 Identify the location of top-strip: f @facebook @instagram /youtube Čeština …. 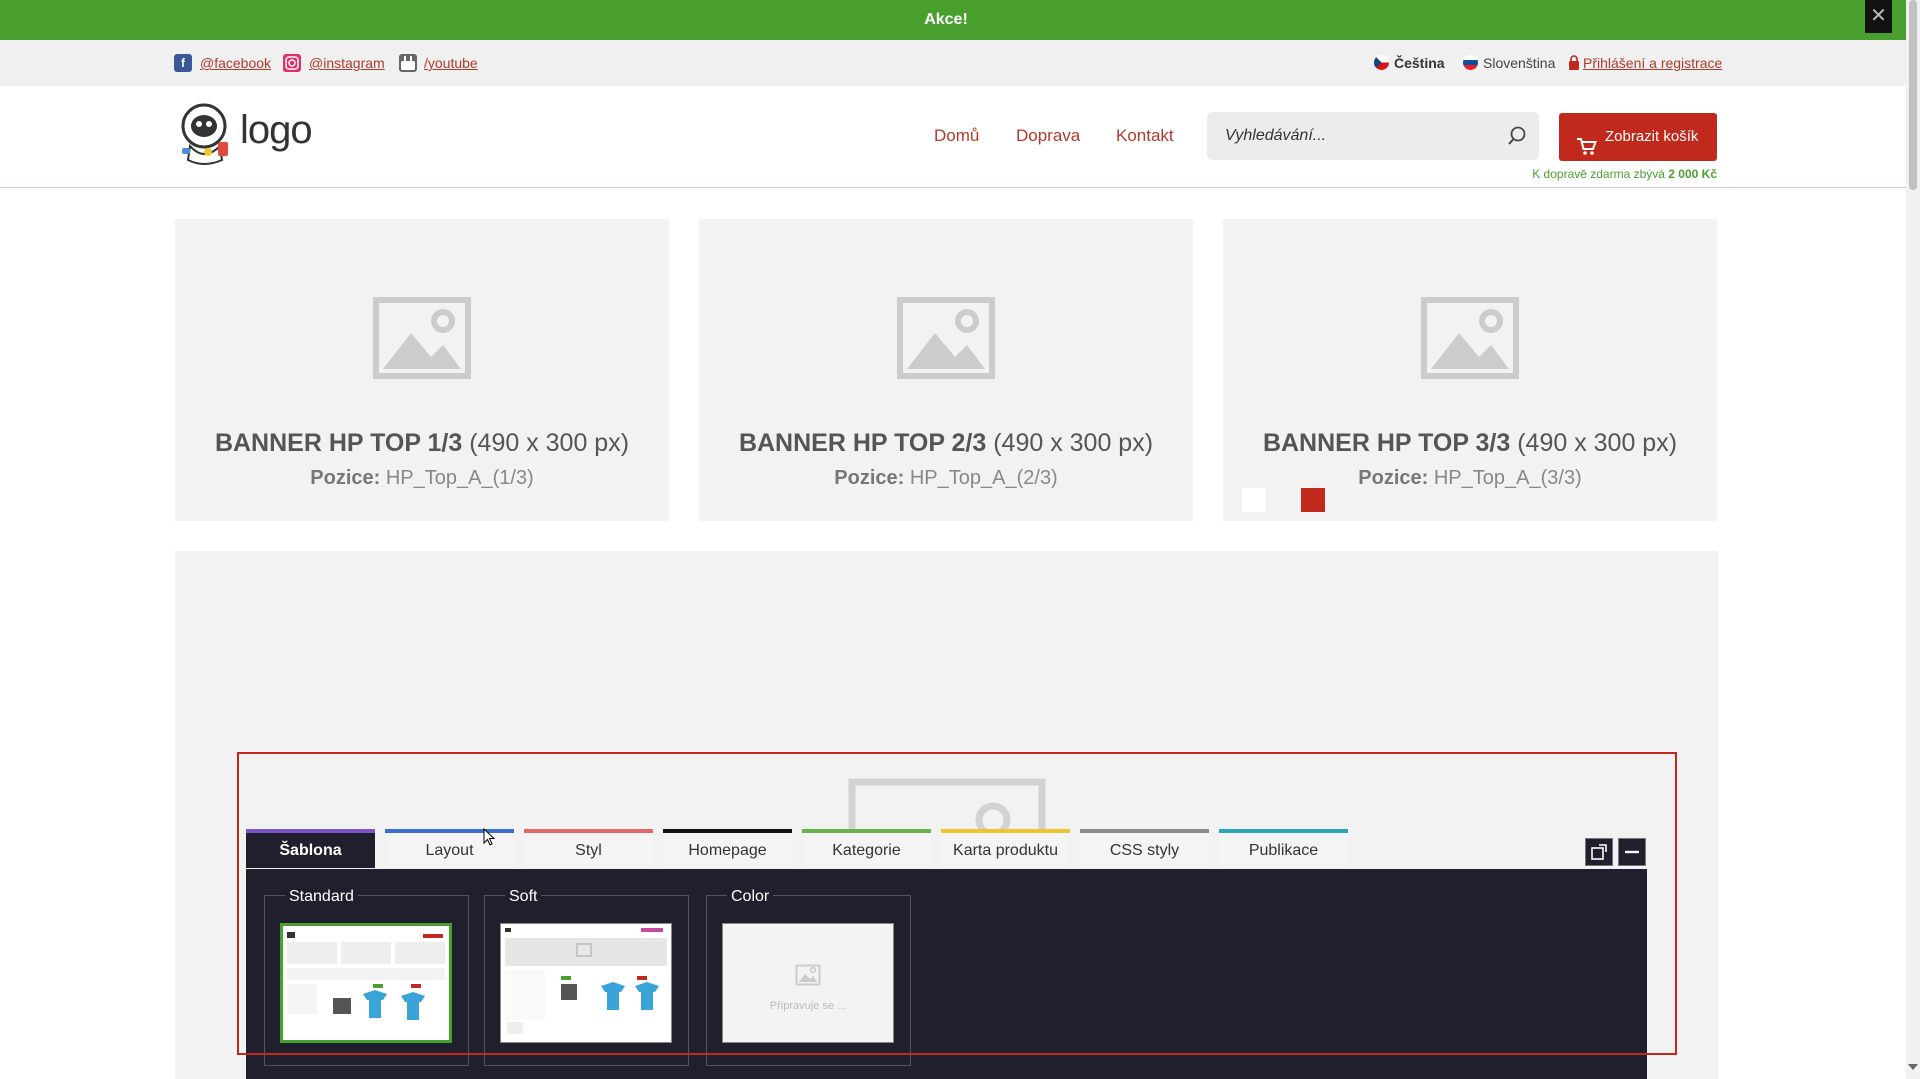
(953, 63).